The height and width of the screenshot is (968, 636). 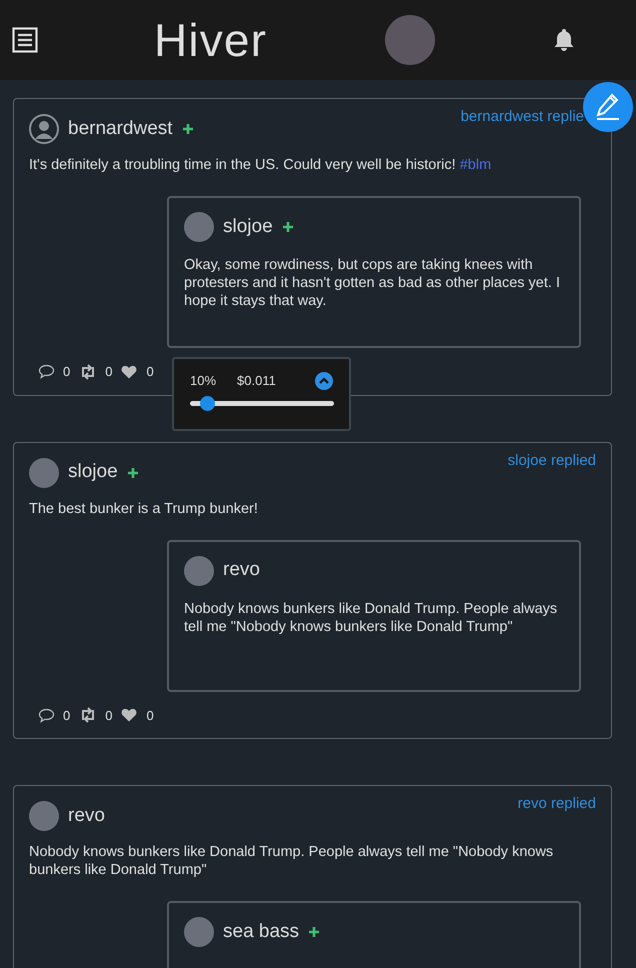 I want to click on post-text: The best bunker is a Trump bunker!, so click(x=144, y=509).